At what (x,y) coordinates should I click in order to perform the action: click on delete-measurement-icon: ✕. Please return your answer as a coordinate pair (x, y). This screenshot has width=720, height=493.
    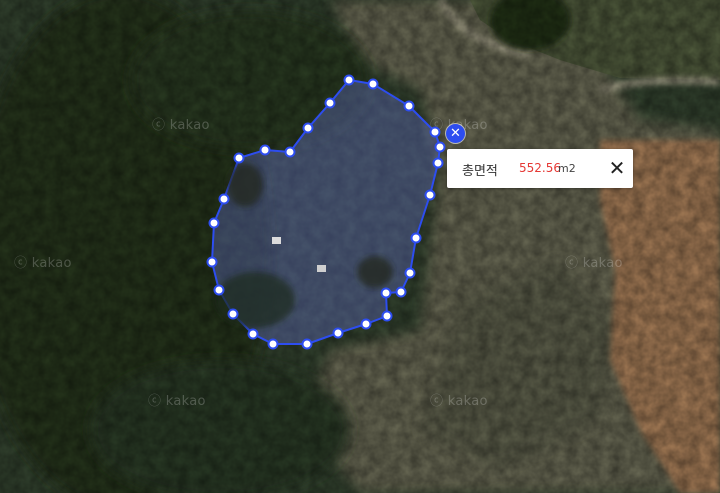
    Looking at the image, I should click on (455, 133).